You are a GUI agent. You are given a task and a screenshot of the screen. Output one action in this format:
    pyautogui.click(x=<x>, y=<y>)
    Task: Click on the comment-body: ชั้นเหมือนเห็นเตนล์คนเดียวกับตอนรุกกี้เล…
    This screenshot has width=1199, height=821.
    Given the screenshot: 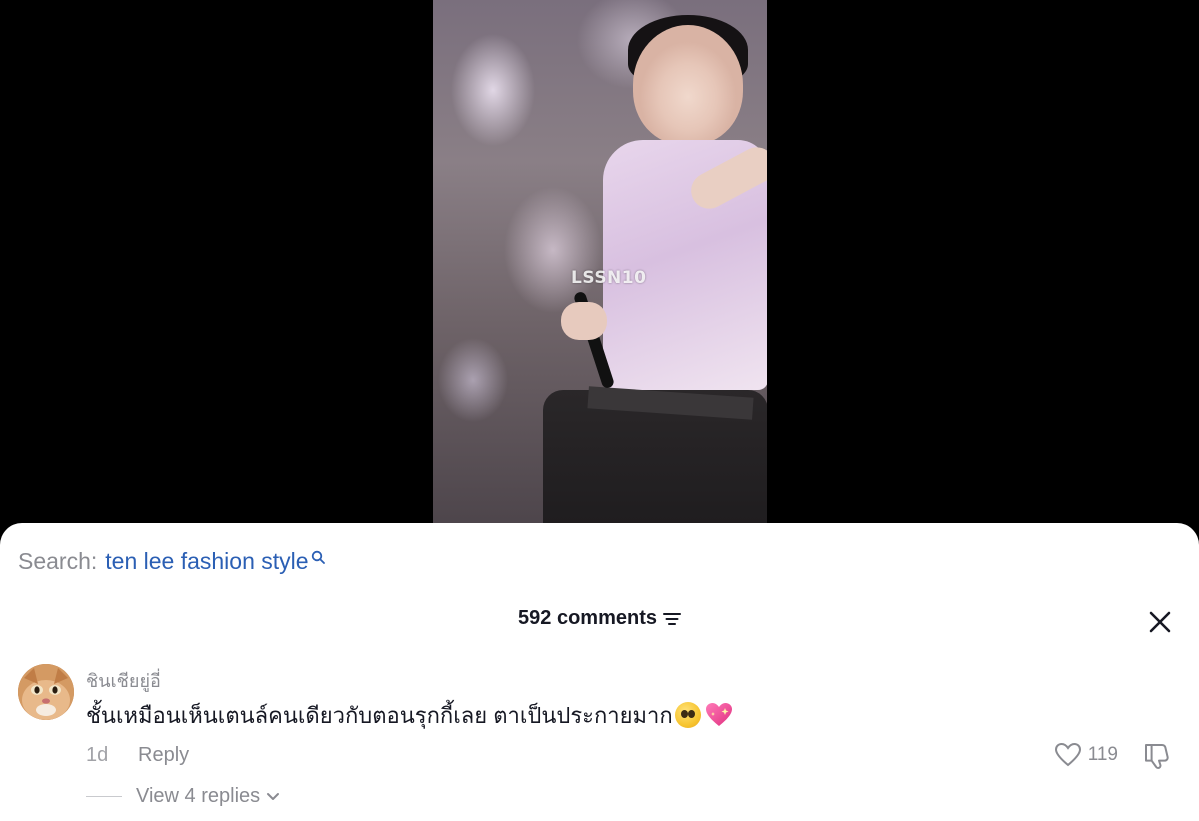 What is the action you would take?
    pyautogui.click(x=409, y=715)
    